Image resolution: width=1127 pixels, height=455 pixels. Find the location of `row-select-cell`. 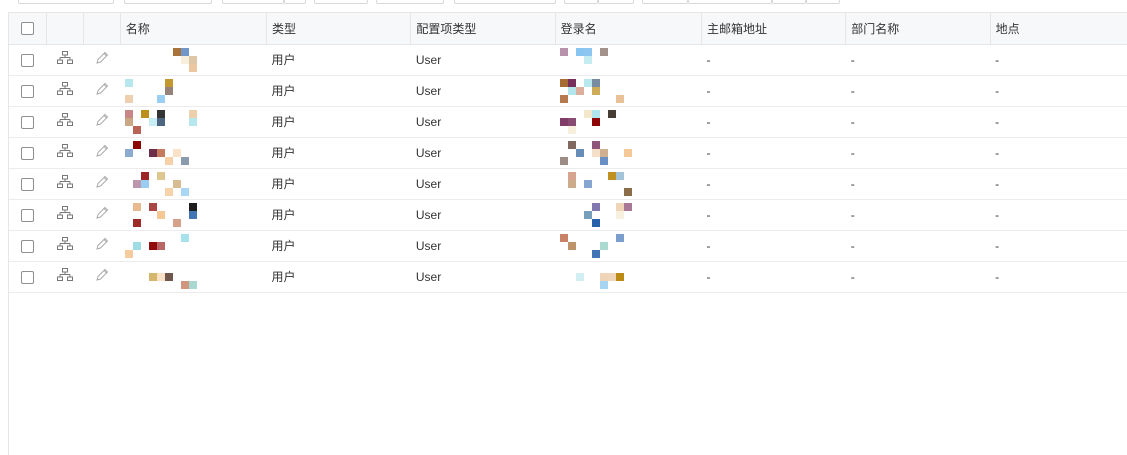

row-select-cell is located at coordinates (28, 153).